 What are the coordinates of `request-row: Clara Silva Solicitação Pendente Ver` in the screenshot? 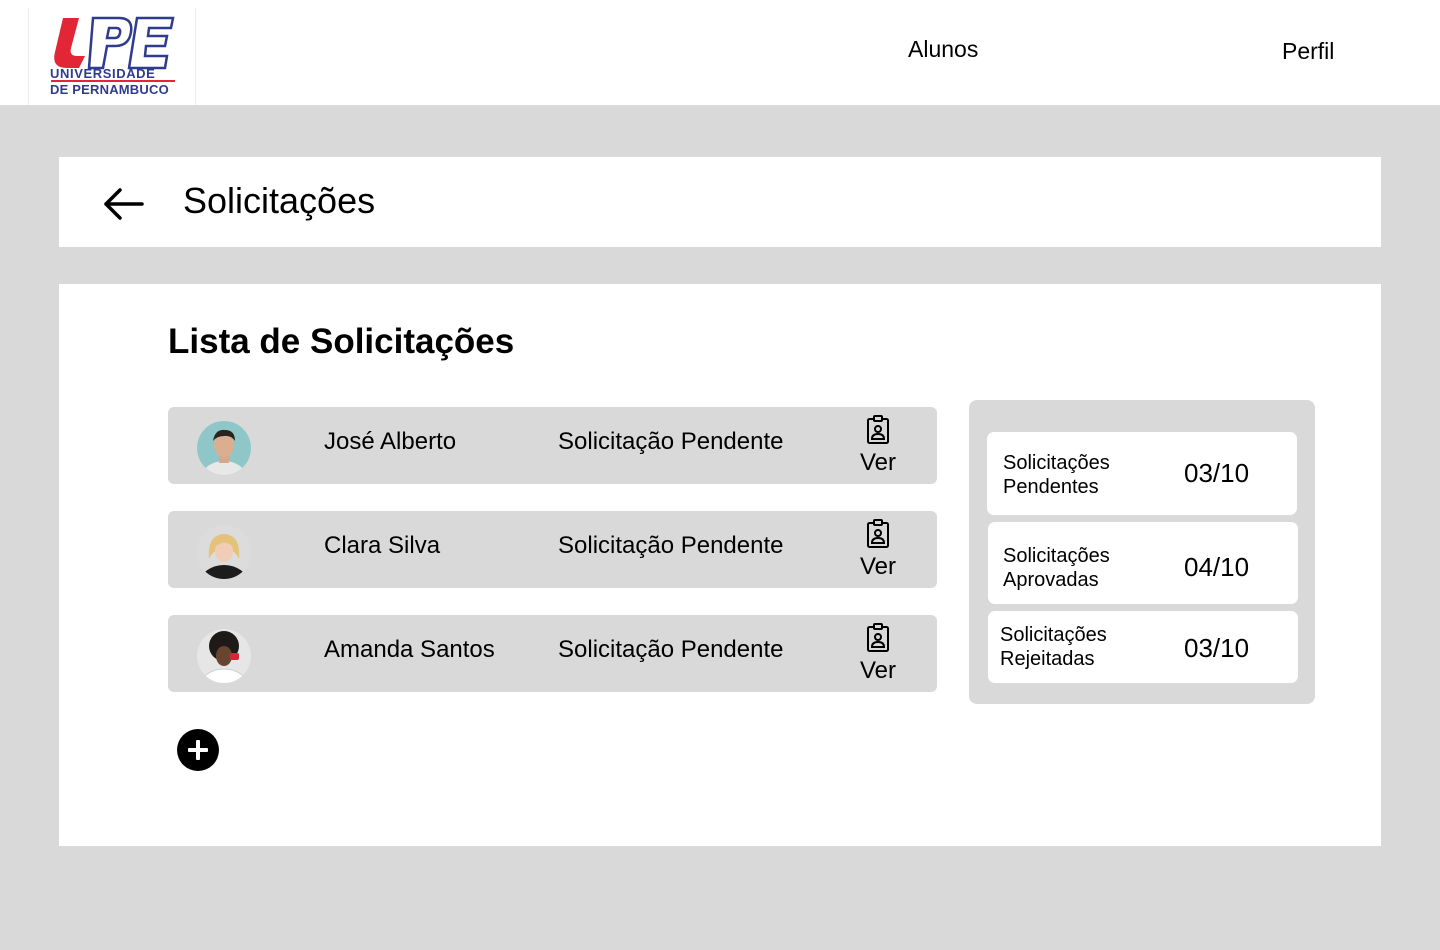 It's located at (552, 549).